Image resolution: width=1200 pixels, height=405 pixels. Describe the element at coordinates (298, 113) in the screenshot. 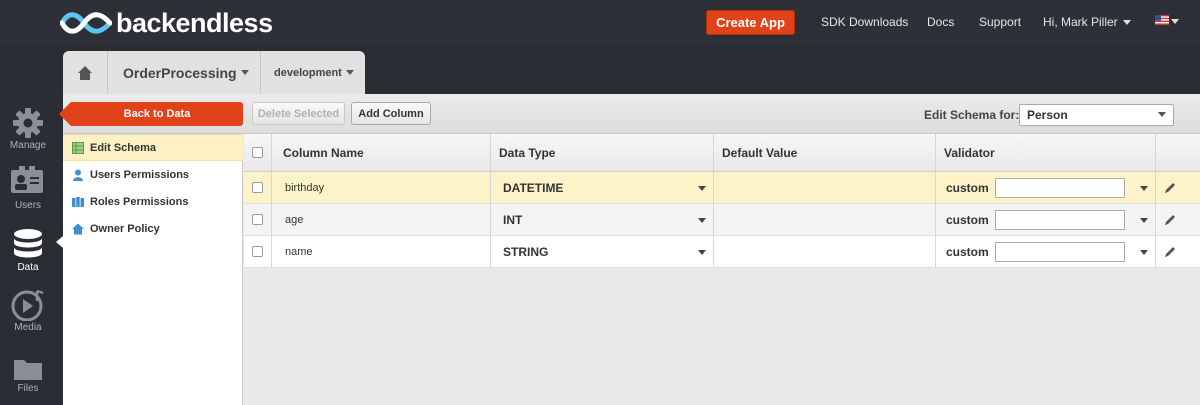

I see `delete-selected-button: Delete Selected` at that location.